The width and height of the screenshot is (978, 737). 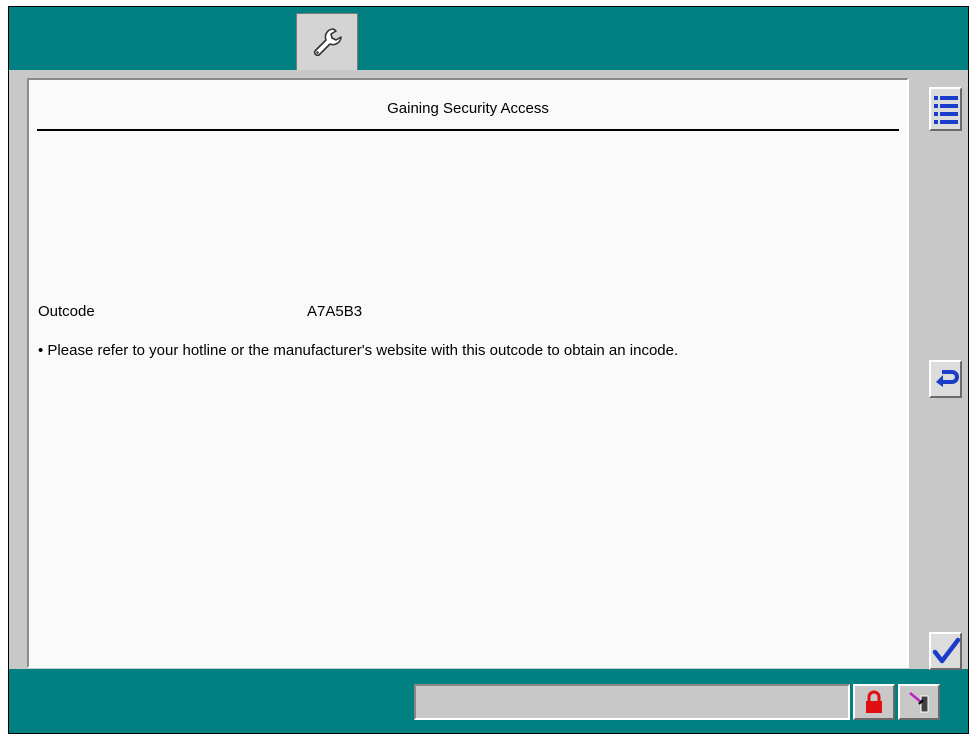 I want to click on menu-button, so click(x=945, y=109).